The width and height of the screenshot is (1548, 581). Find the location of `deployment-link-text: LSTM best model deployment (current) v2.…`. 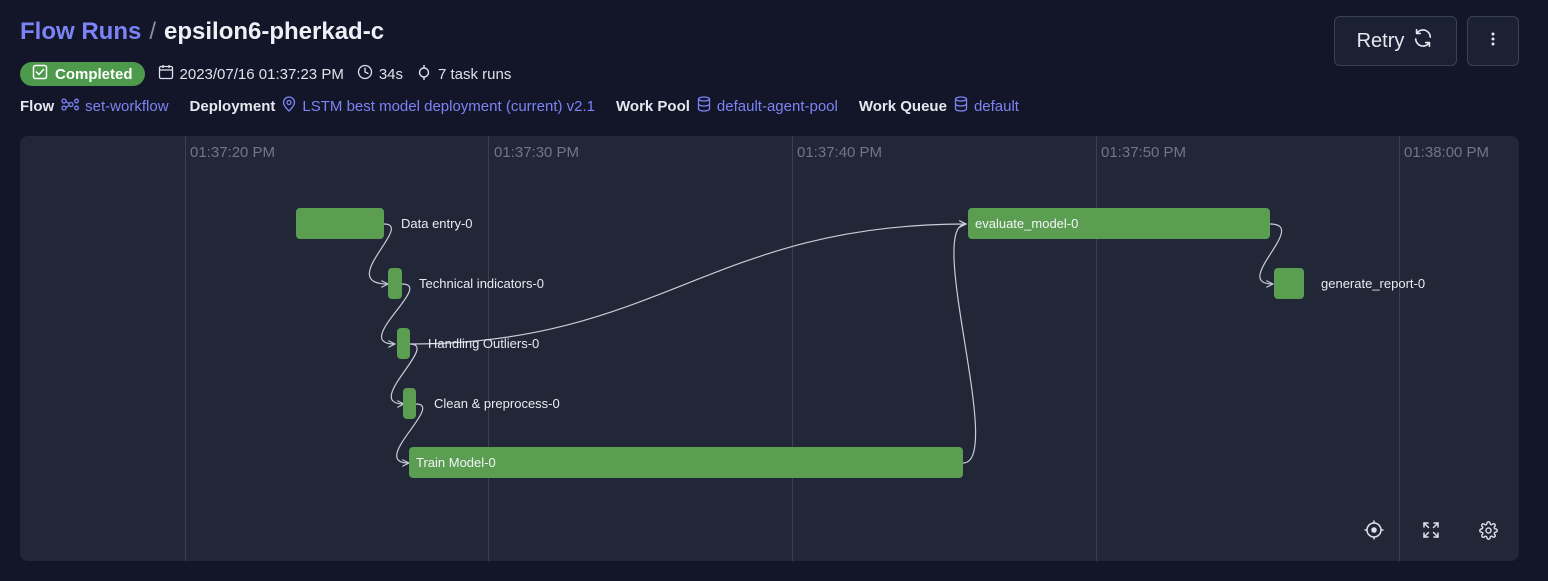

deployment-link-text: LSTM best model deployment (current) v2.… is located at coordinates (449, 106).